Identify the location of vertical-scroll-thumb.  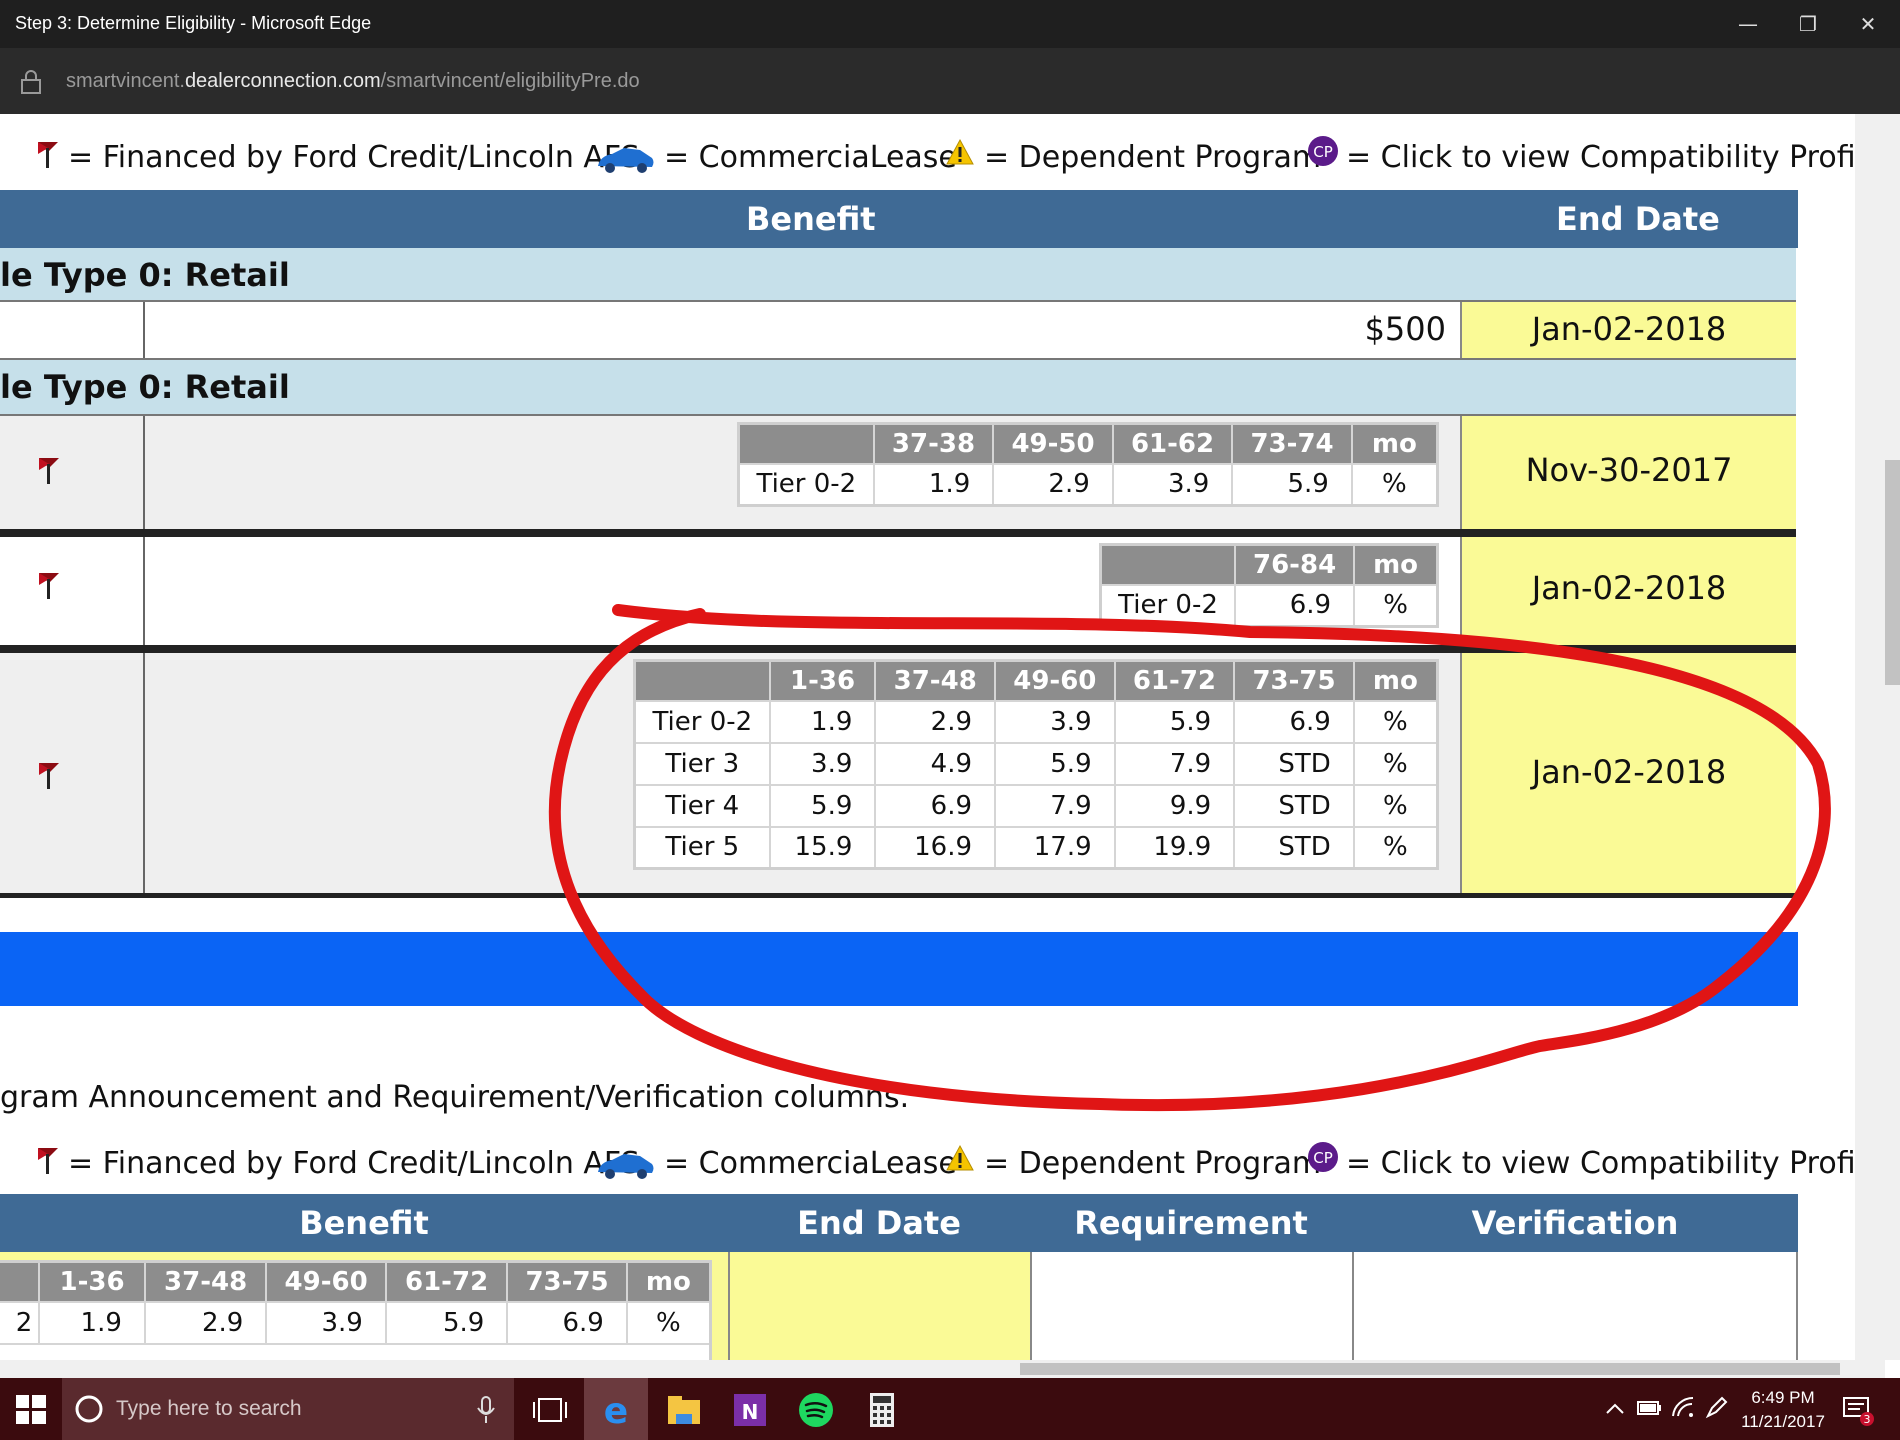
(1892, 572).